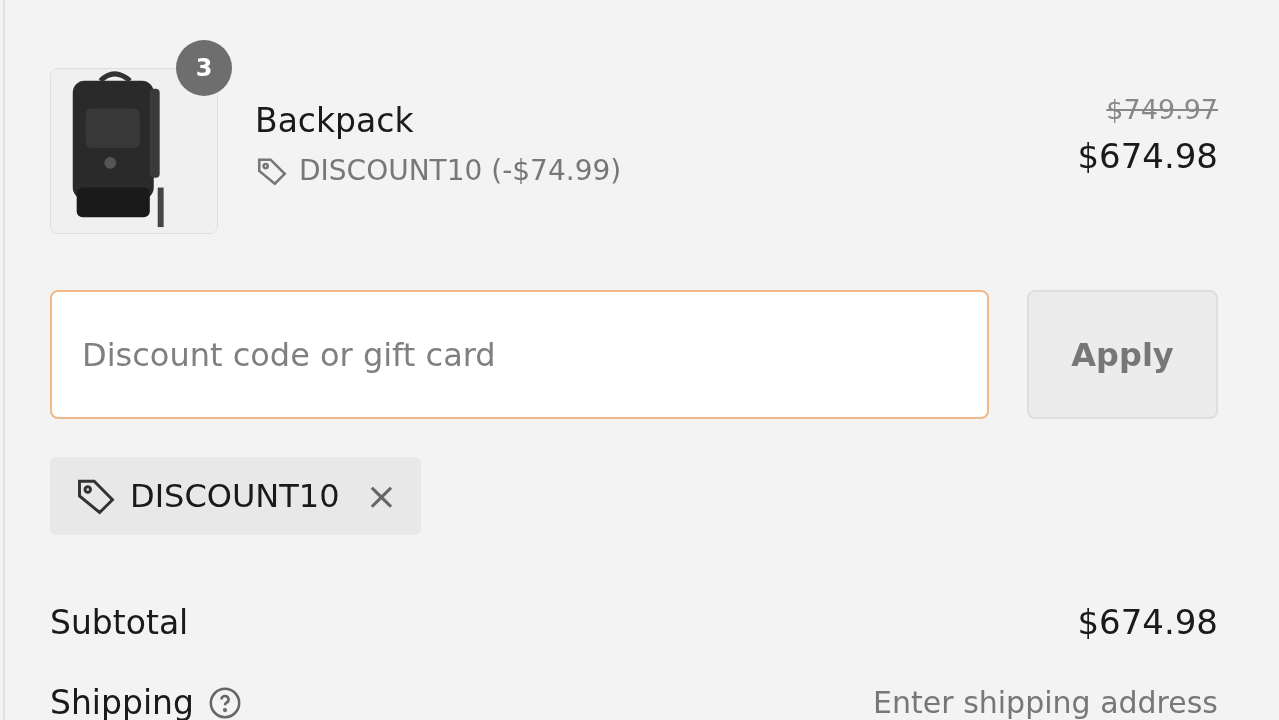  What do you see at coordinates (224, 702) in the screenshot?
I see `help-icon` at bounding box center [224, 702].